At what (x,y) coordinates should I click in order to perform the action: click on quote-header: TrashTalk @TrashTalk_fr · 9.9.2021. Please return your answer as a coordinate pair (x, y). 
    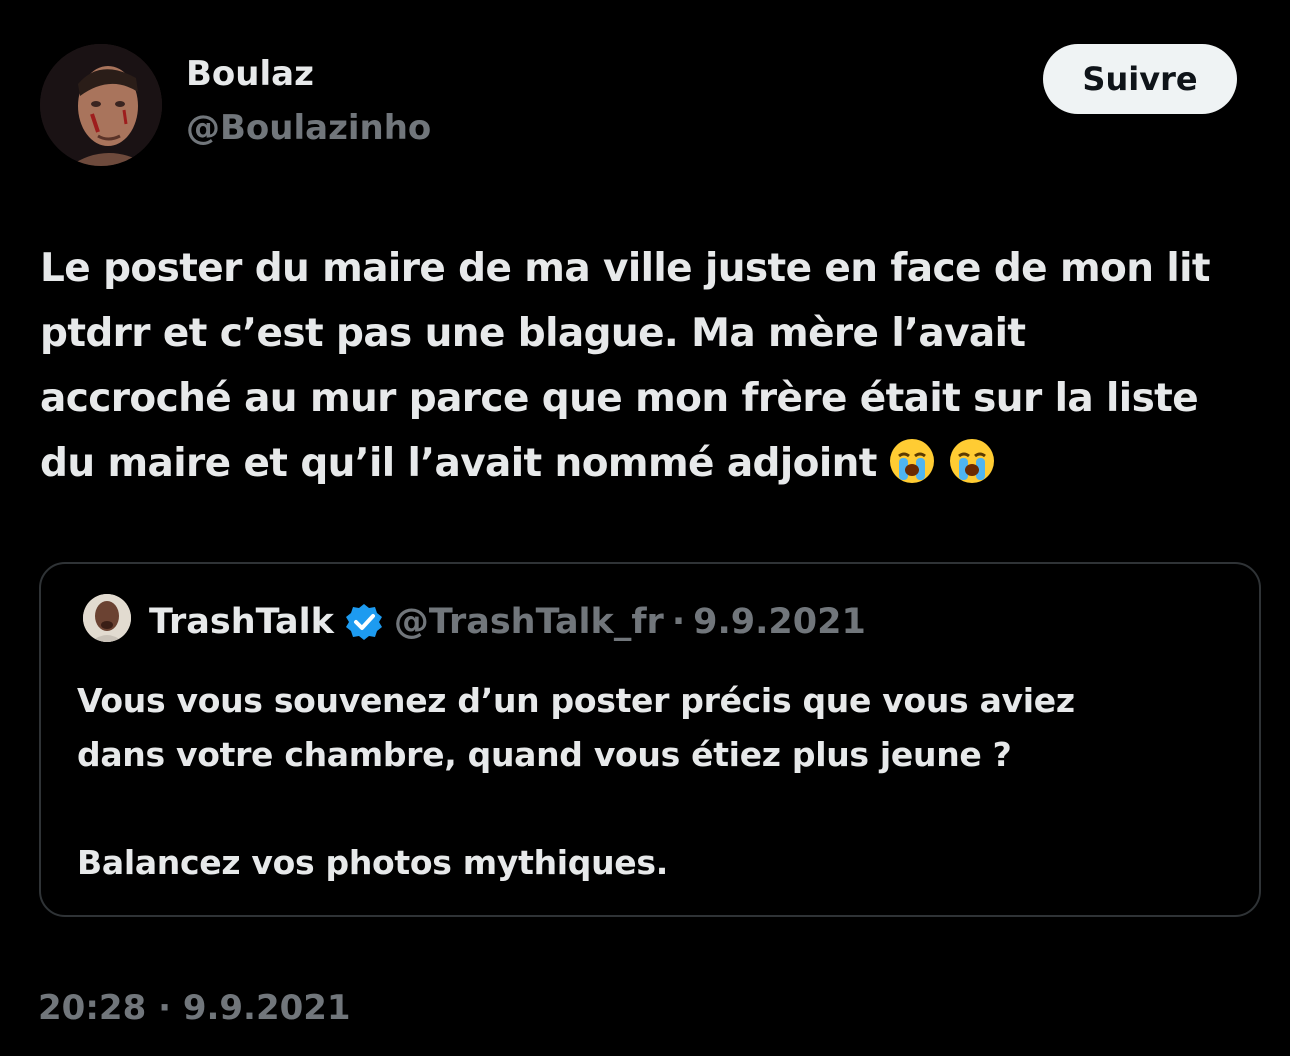
    Looking at the image, I should click on (507, 622).